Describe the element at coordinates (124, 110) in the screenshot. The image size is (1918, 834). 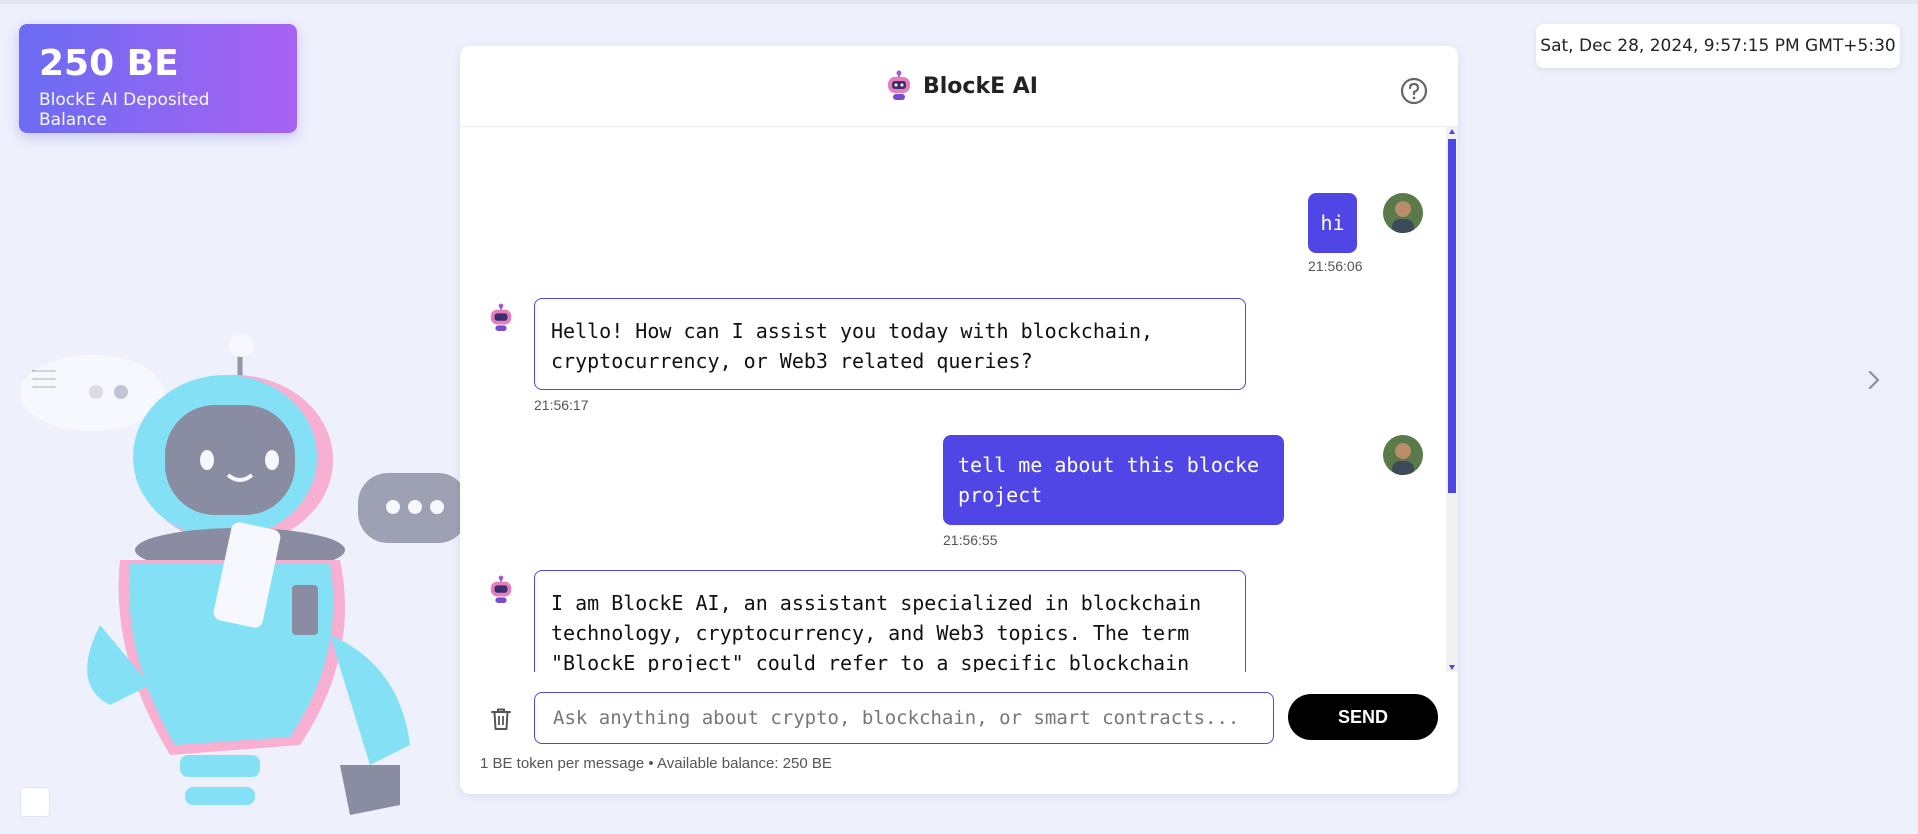
I see `balance-label: BlockE AI Deposited Balance` at that location.